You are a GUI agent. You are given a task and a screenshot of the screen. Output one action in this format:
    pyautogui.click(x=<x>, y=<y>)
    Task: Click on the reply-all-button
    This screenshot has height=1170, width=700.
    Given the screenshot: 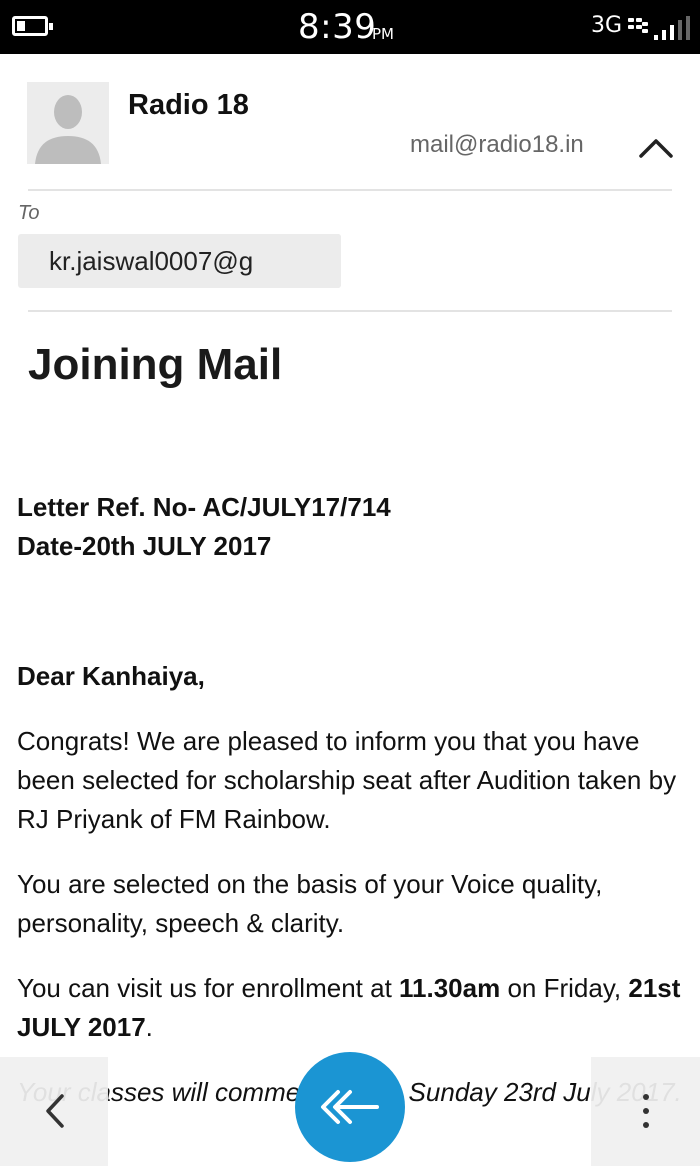 What is the action you would take?
    pyautogui.click(x=350, y=1107)
    